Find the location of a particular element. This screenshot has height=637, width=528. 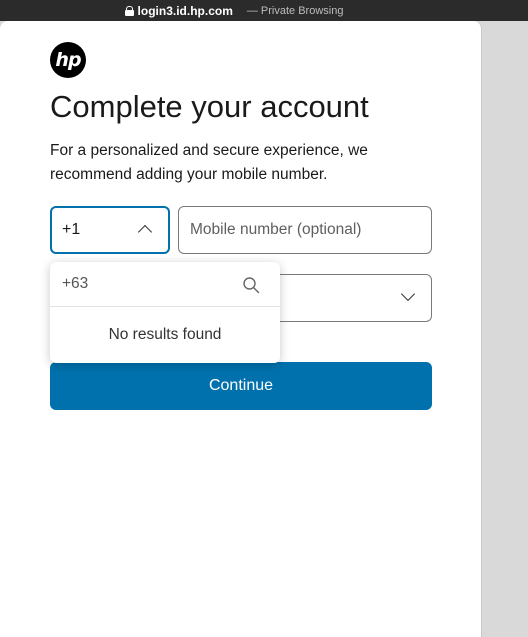

no-results-message: No results found is located at coordinates (165, 334).